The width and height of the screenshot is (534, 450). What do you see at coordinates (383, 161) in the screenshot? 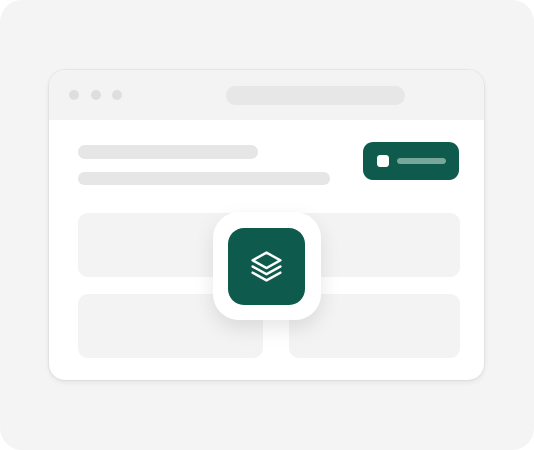
I see `square-icon` at bounding box center [383, 161].